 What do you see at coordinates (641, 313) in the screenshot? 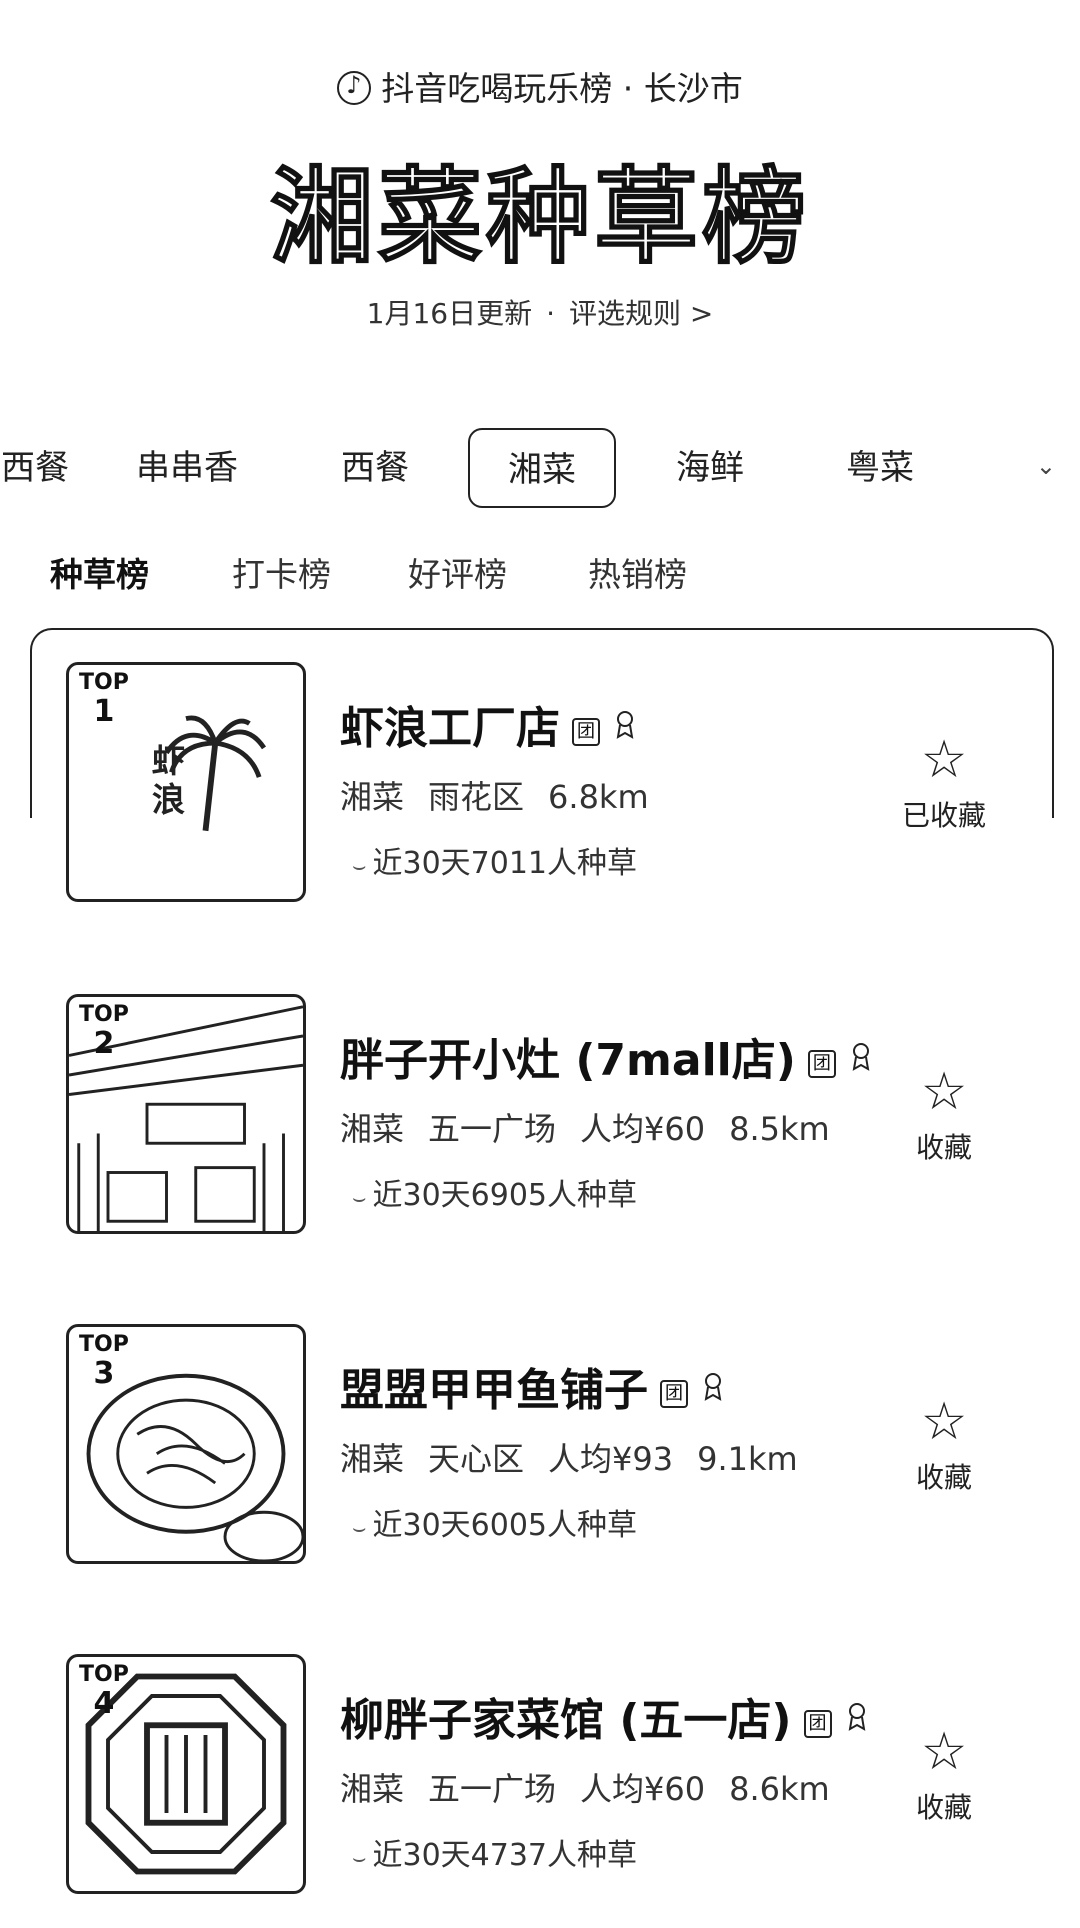
I see `rules-link: 评选规则 >` at bounding box center [641, 313].